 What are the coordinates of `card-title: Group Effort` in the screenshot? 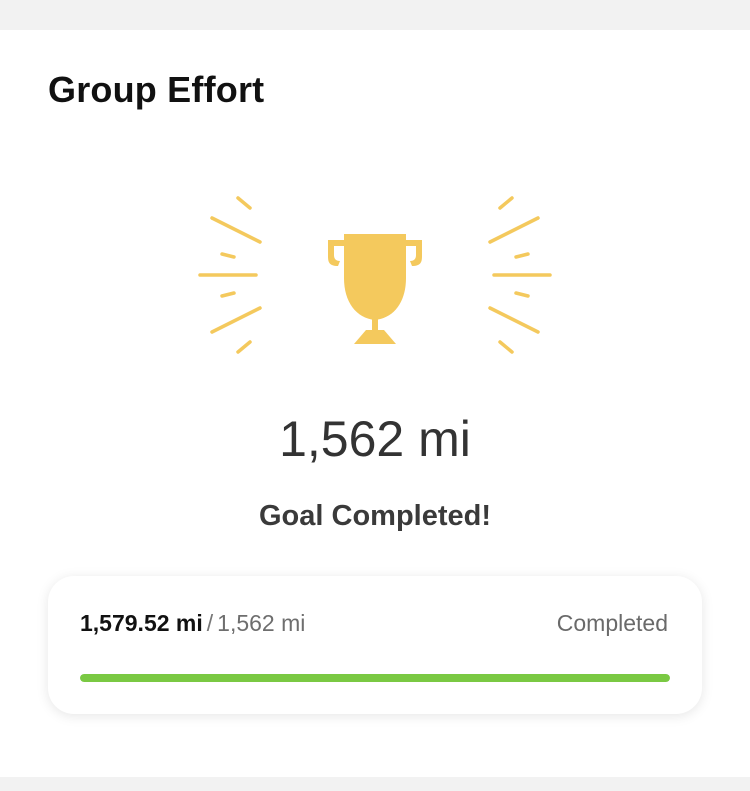 It's located at (156, 89).